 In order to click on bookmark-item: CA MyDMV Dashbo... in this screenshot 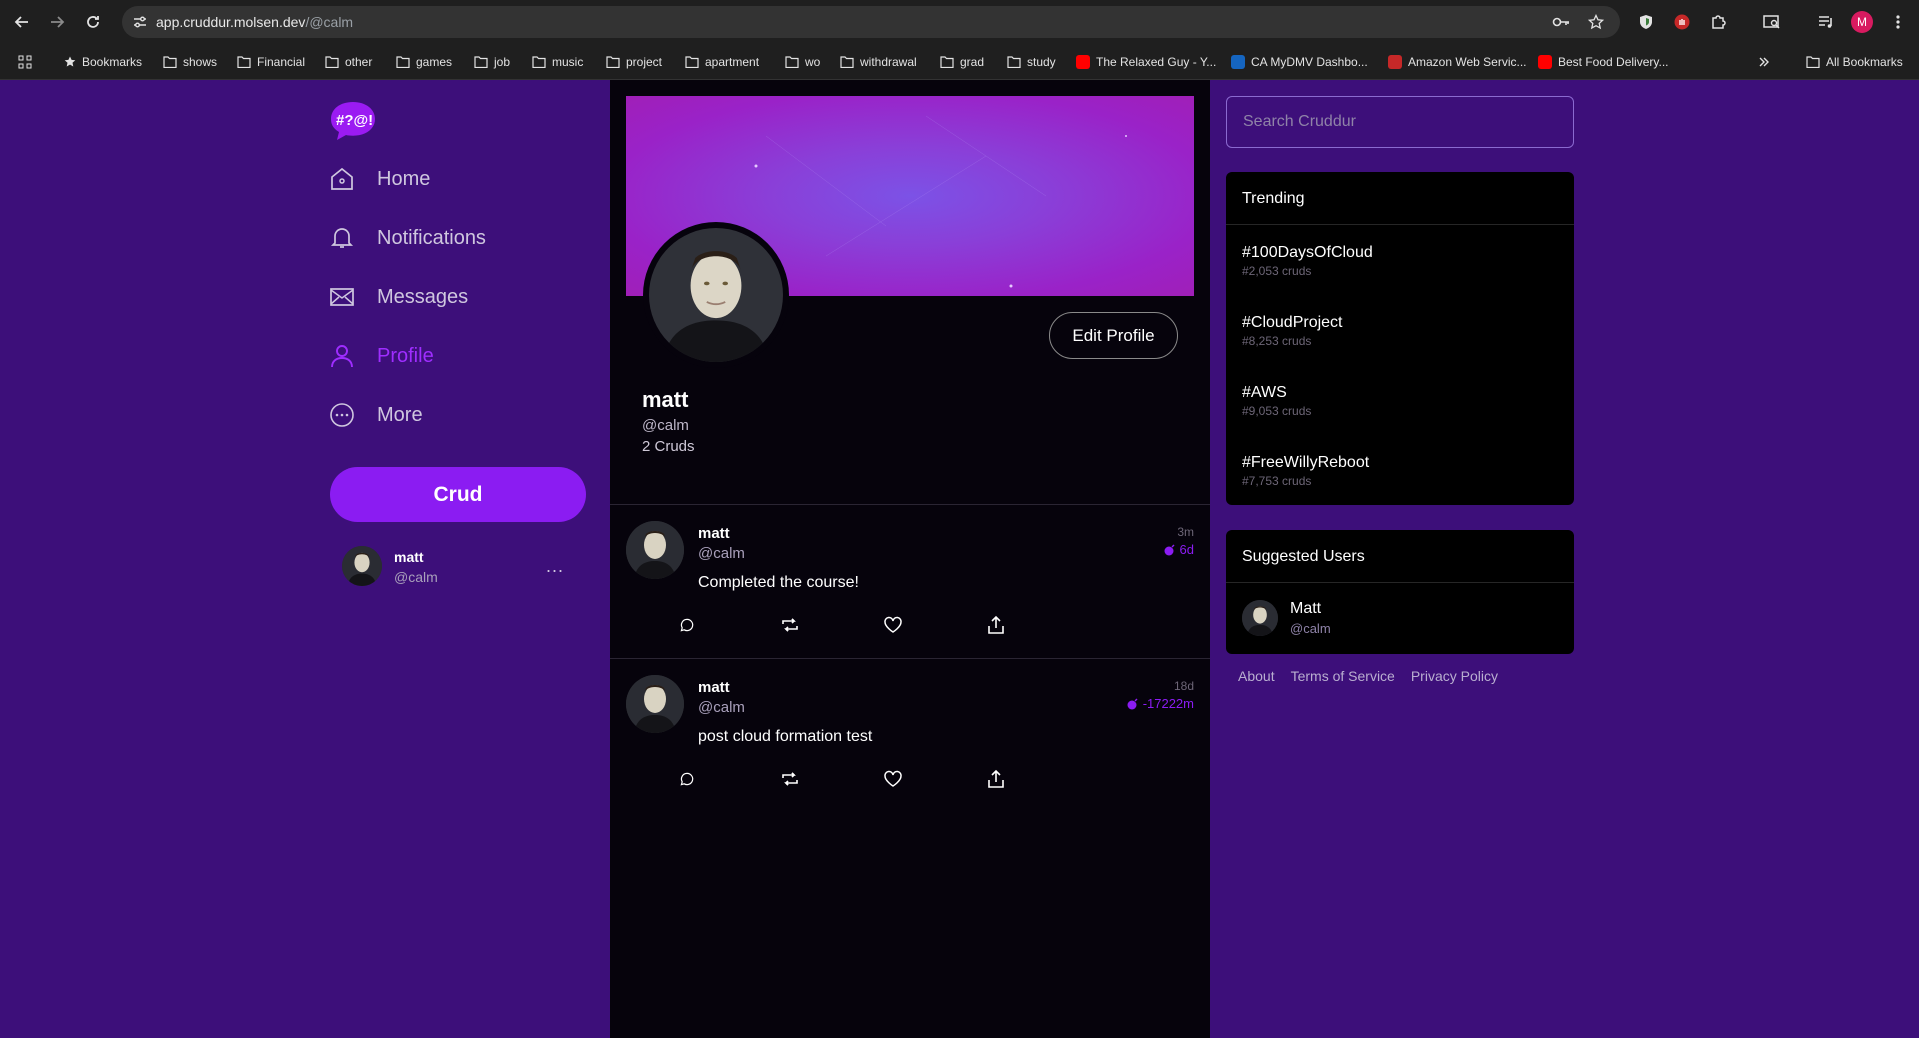, I will do `click(1299, 62)`.